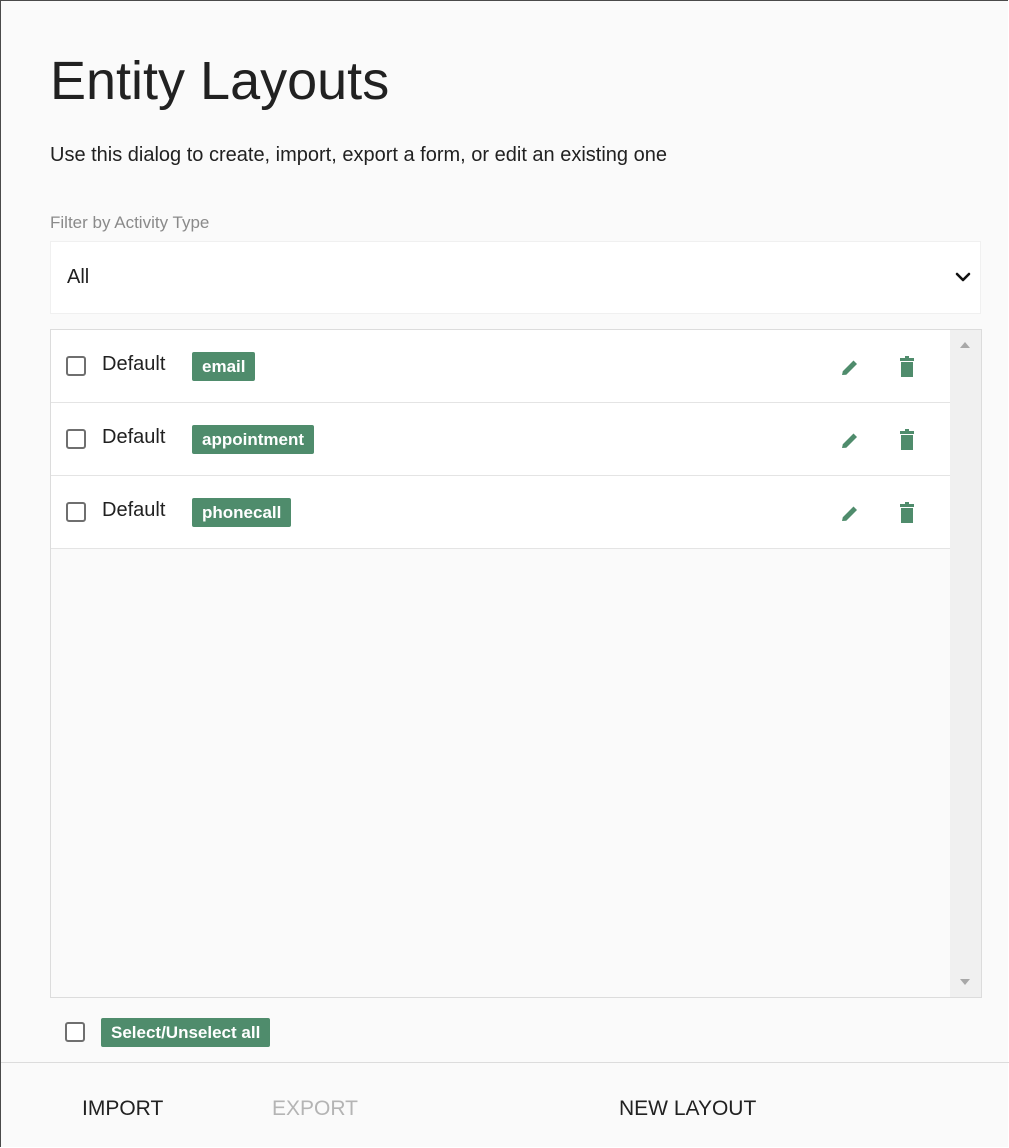 The image size is (1009, 1148). I want to click on activity-type-select-value: All, so click(78, 277).